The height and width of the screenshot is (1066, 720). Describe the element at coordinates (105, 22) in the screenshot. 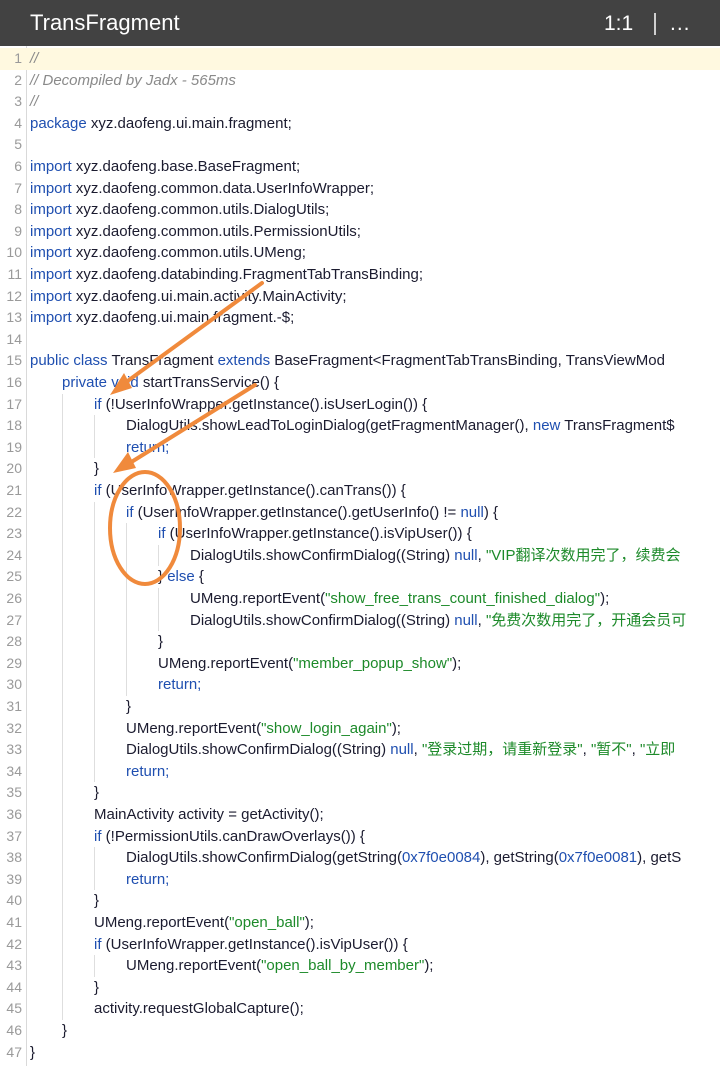

I see `page-title: TransFragment` at that location.